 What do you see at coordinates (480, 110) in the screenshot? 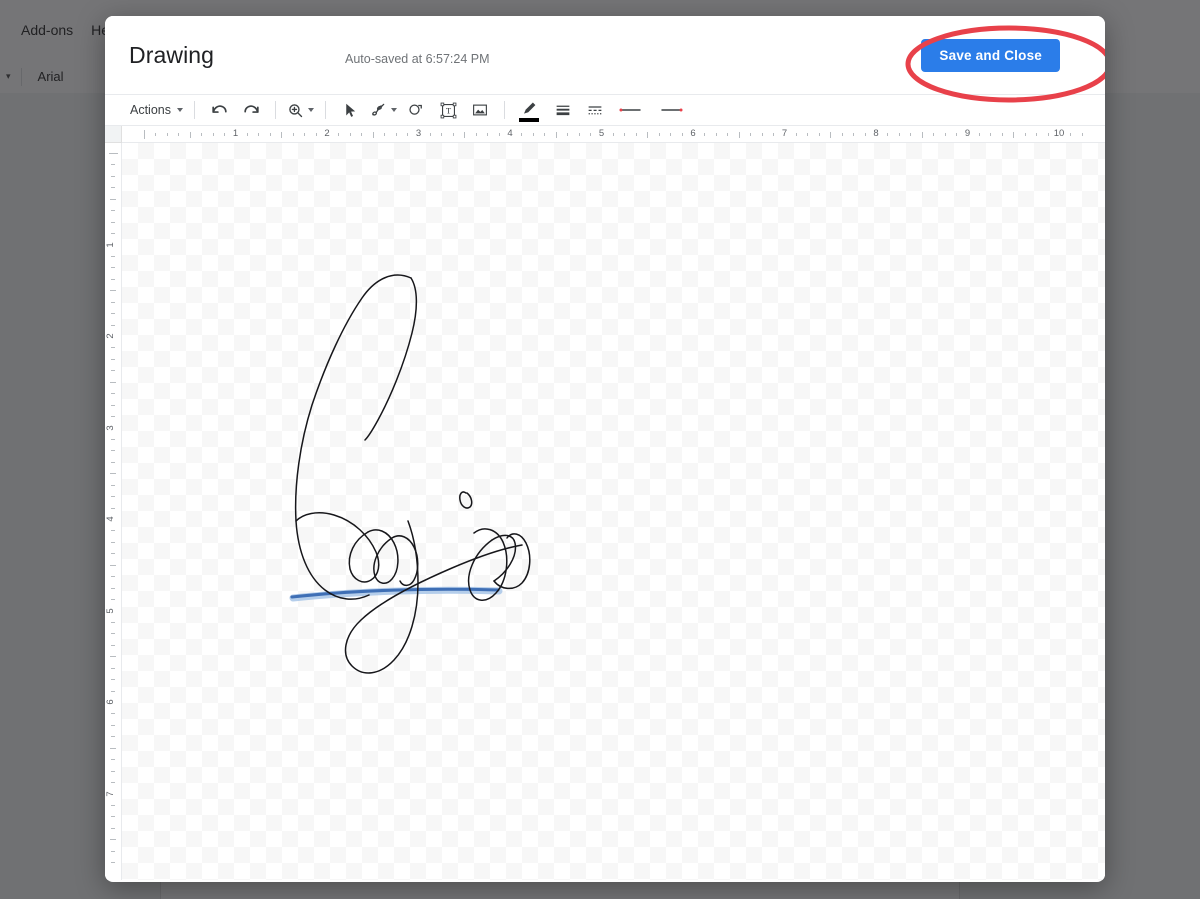
I see `image-tool-button` at bounding box center [480, 110].